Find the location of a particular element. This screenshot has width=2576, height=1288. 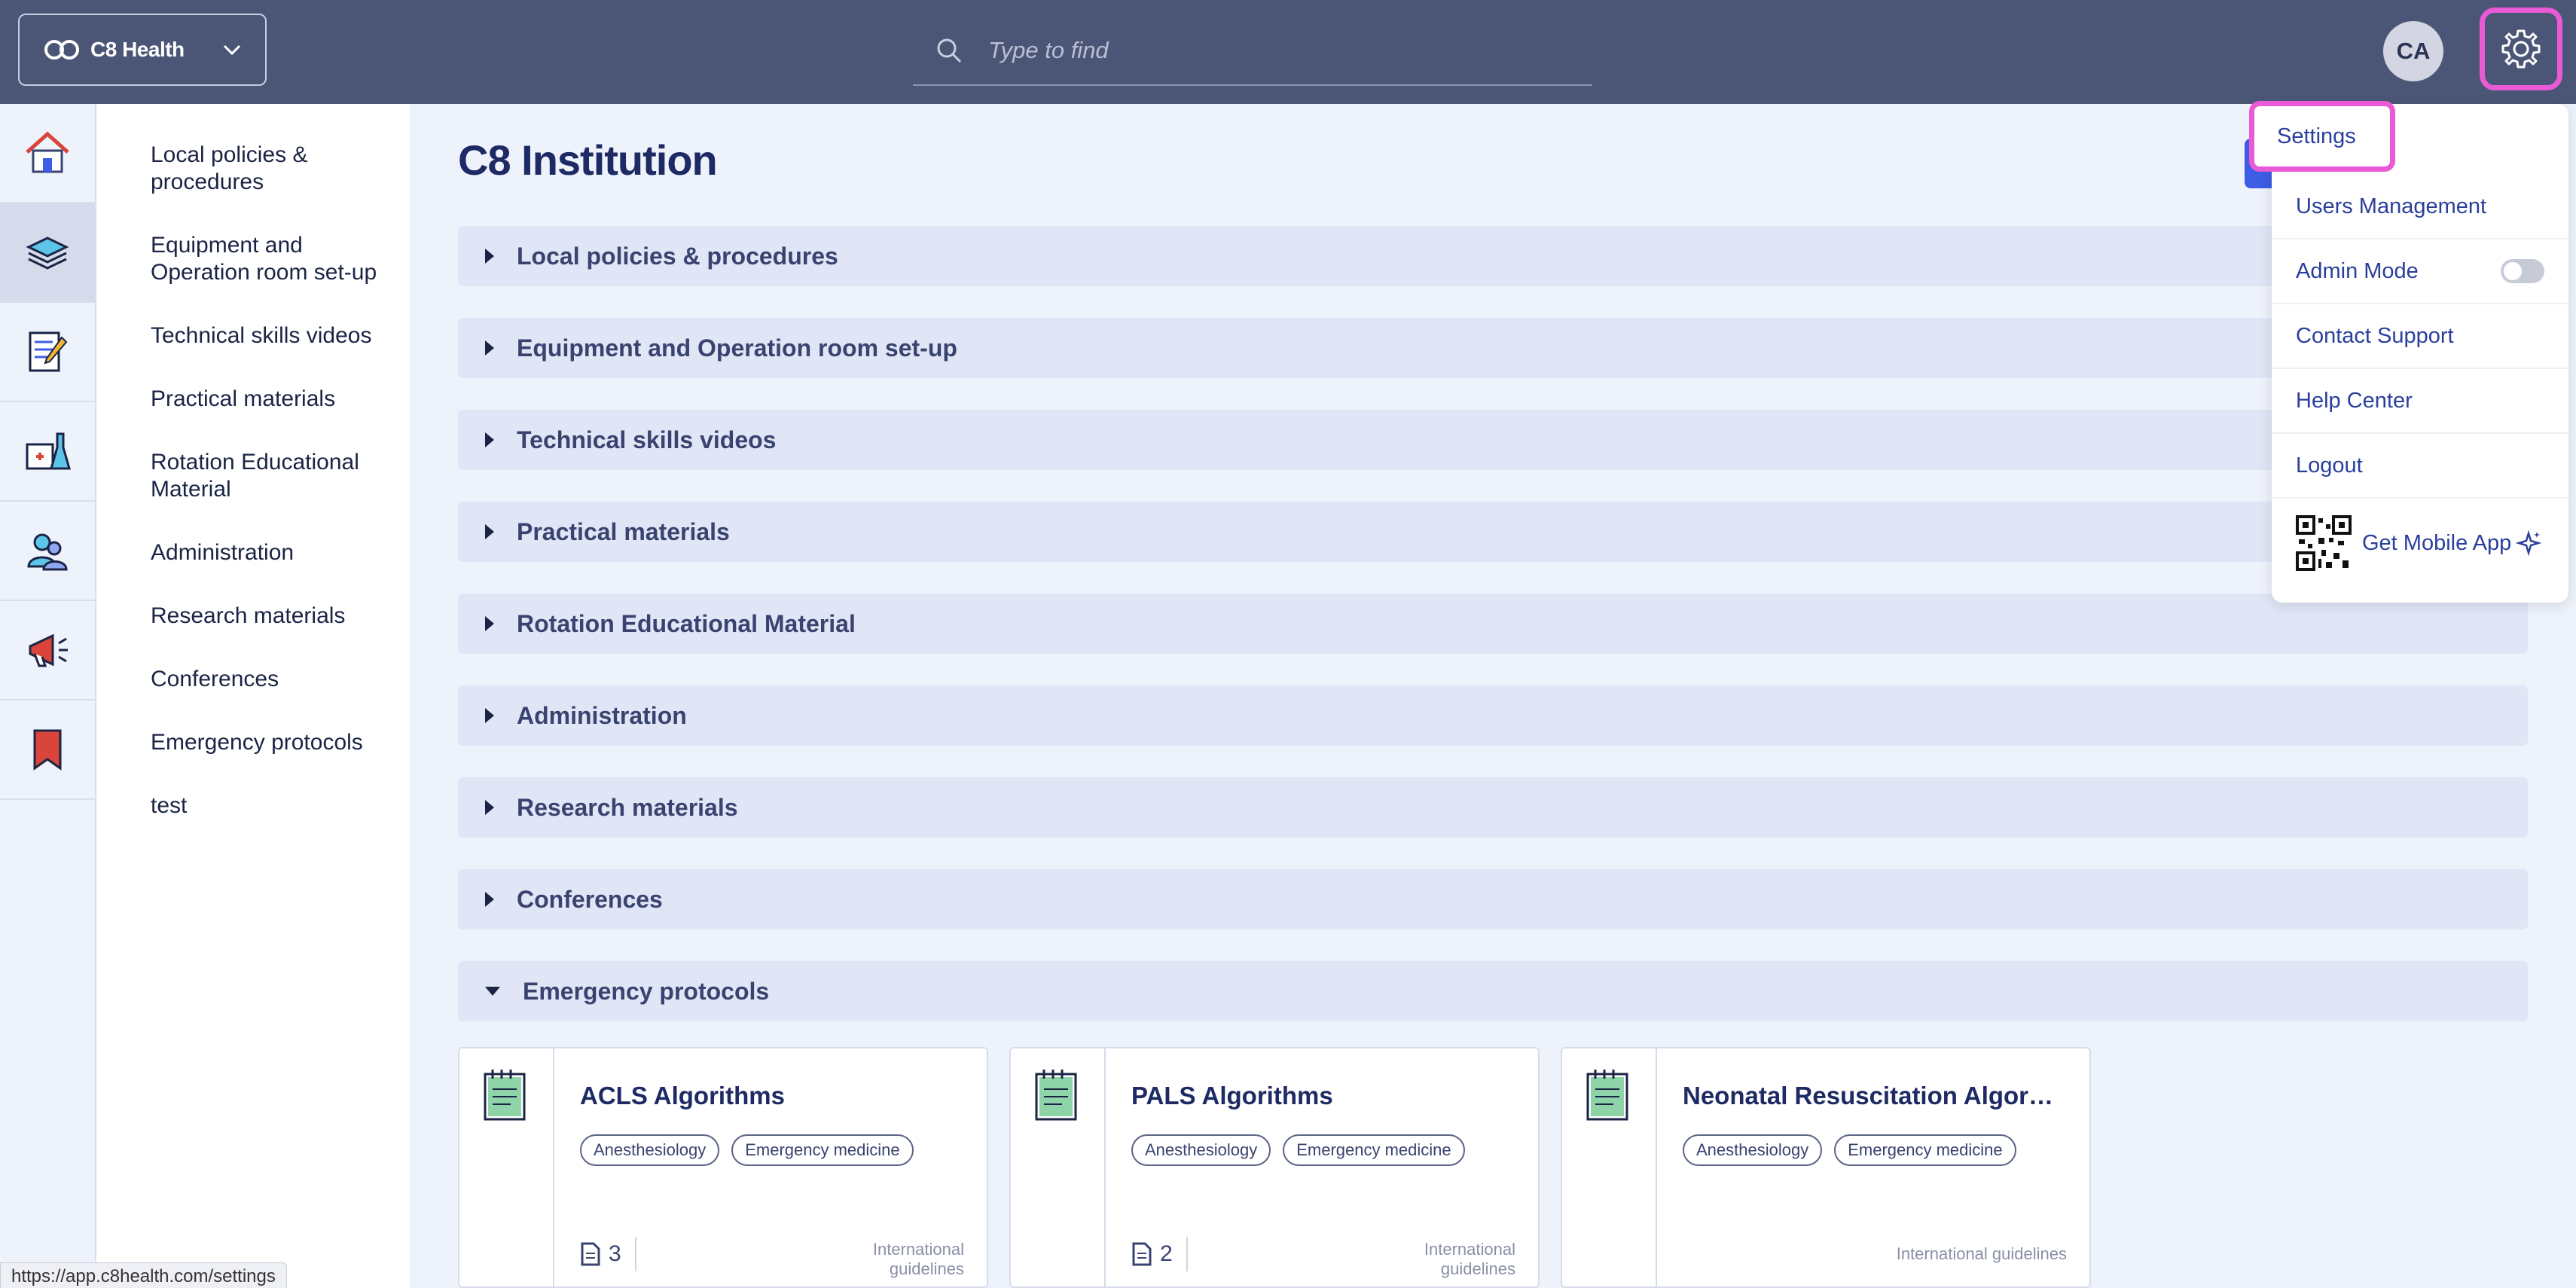

section-nav-item: Administration is located at coordinates (253, 553).